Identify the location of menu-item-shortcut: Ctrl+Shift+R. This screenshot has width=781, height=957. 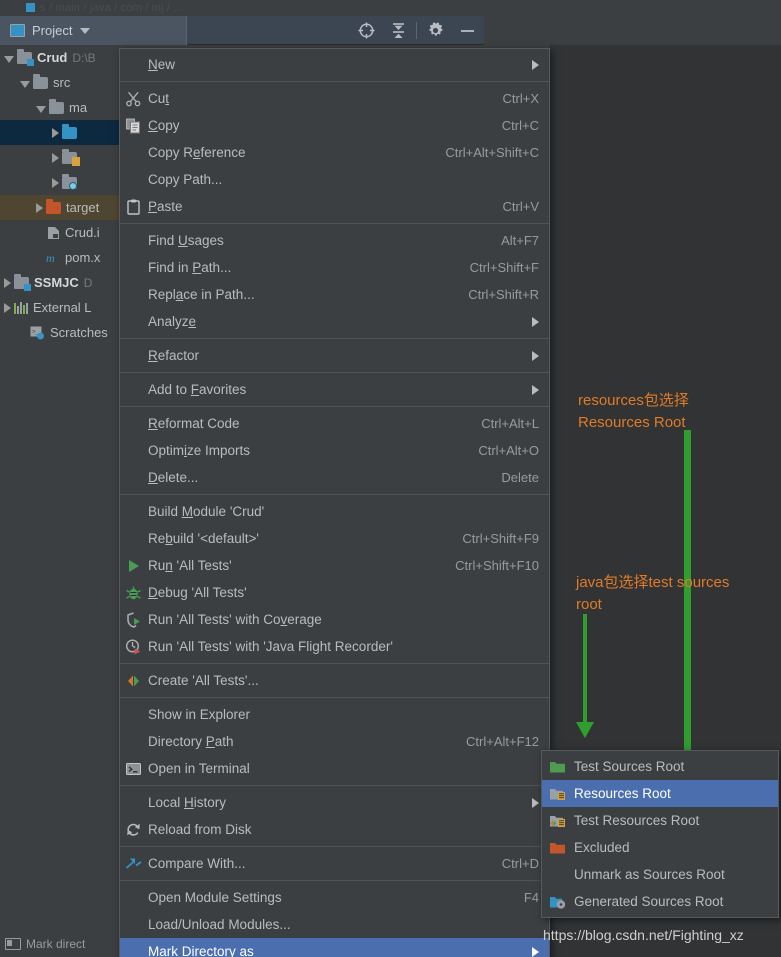
(503, 294).